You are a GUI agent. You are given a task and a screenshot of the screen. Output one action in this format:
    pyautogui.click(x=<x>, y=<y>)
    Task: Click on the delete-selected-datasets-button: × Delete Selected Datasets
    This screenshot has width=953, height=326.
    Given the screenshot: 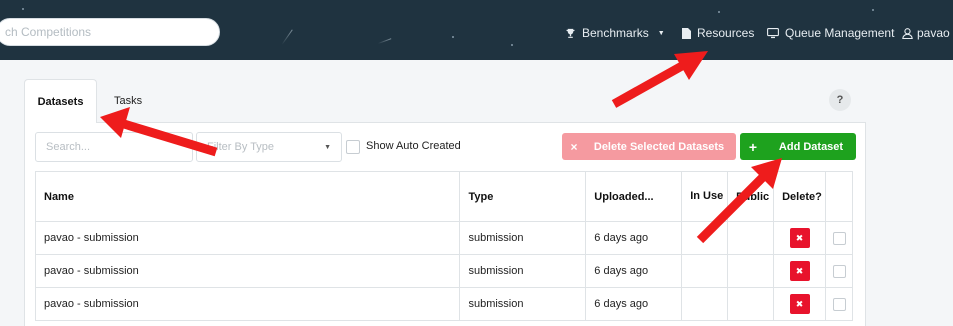 What is the action you would take?
    pyautogui.click(x=649, y=146)
    